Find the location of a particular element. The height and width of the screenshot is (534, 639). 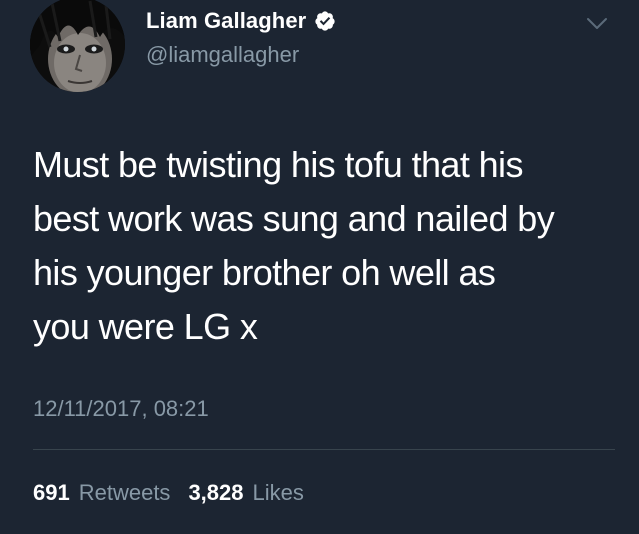

likes-count: 3,828 is located at coordinates (216, 492).